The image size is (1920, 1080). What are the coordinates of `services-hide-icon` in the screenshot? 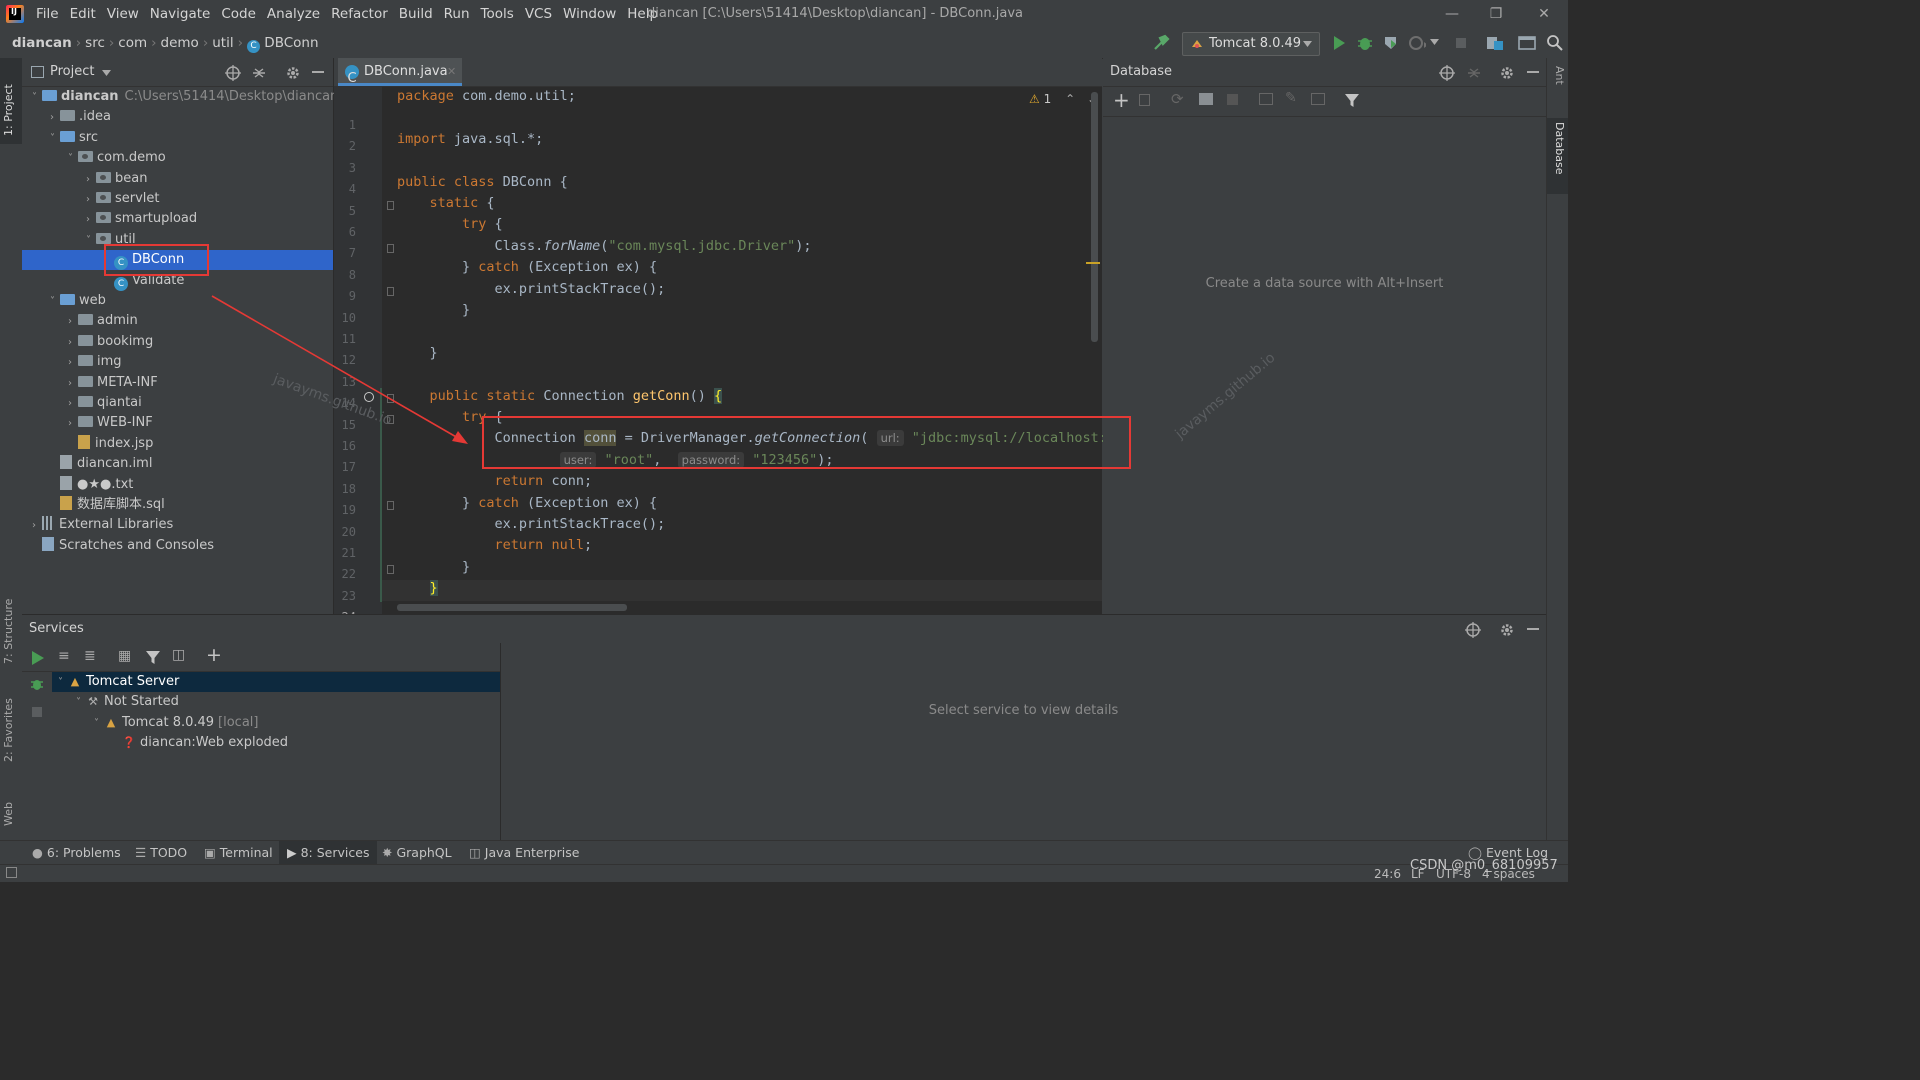 It's located at (1533, 629).